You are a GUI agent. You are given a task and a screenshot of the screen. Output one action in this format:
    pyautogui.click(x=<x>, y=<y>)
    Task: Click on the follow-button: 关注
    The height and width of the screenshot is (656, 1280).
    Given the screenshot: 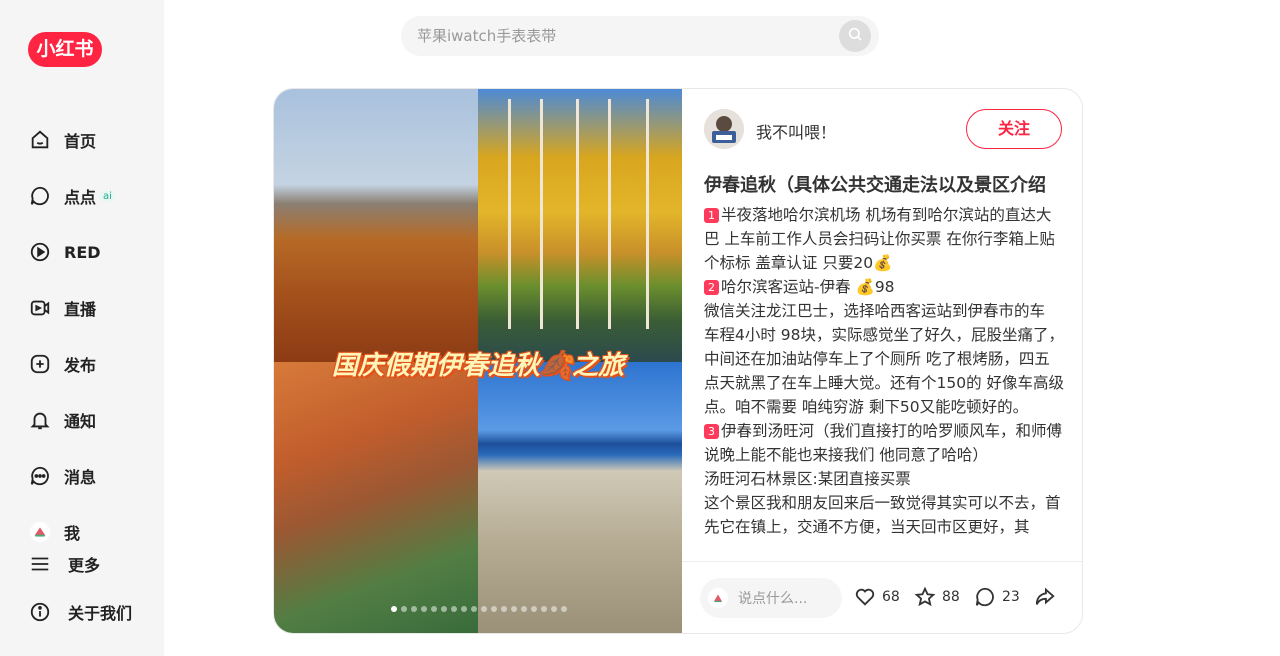 What is the action you would take?
    pyautogui.click(x=1014, y=129)
    